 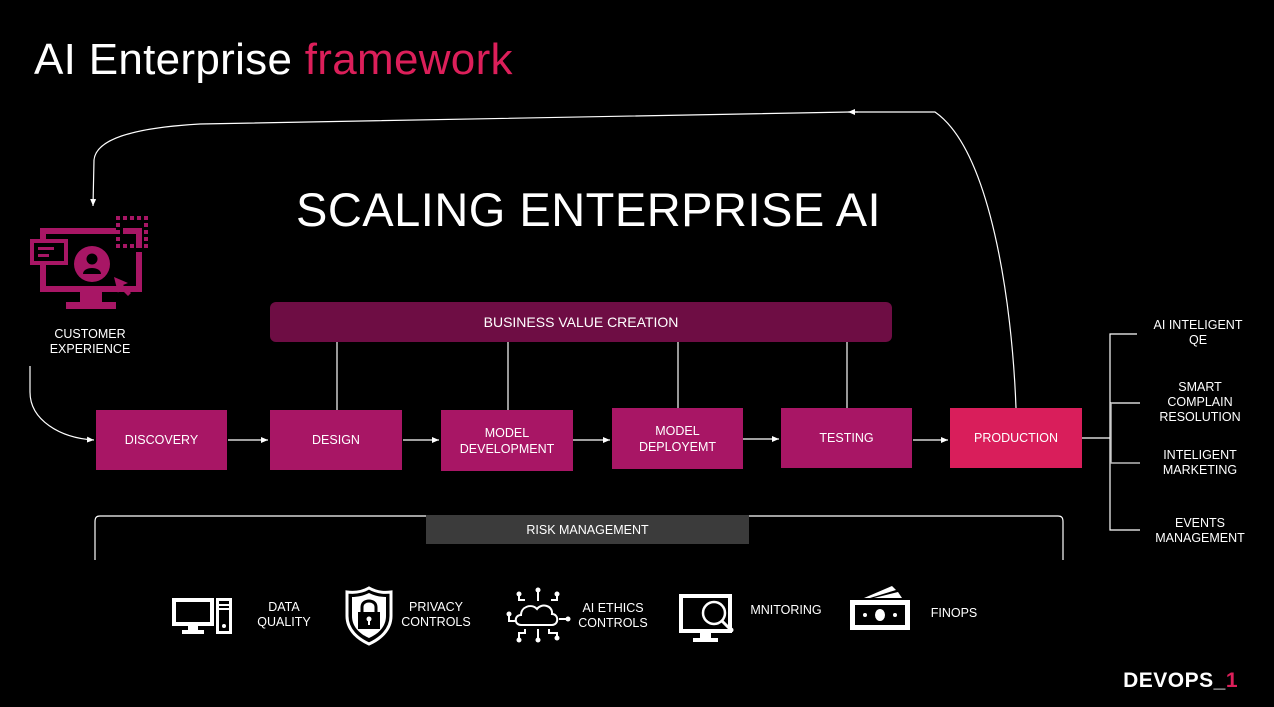 I want to click on money-bills-icon, so click(x=880, y=608).